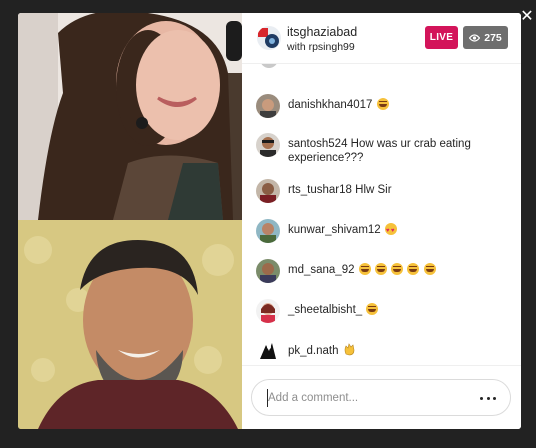  What do you see at coordinates (381, 311) in the screenshot?
I see `comment-item: _sheetalbisht_` at bounding box center [381, 311].